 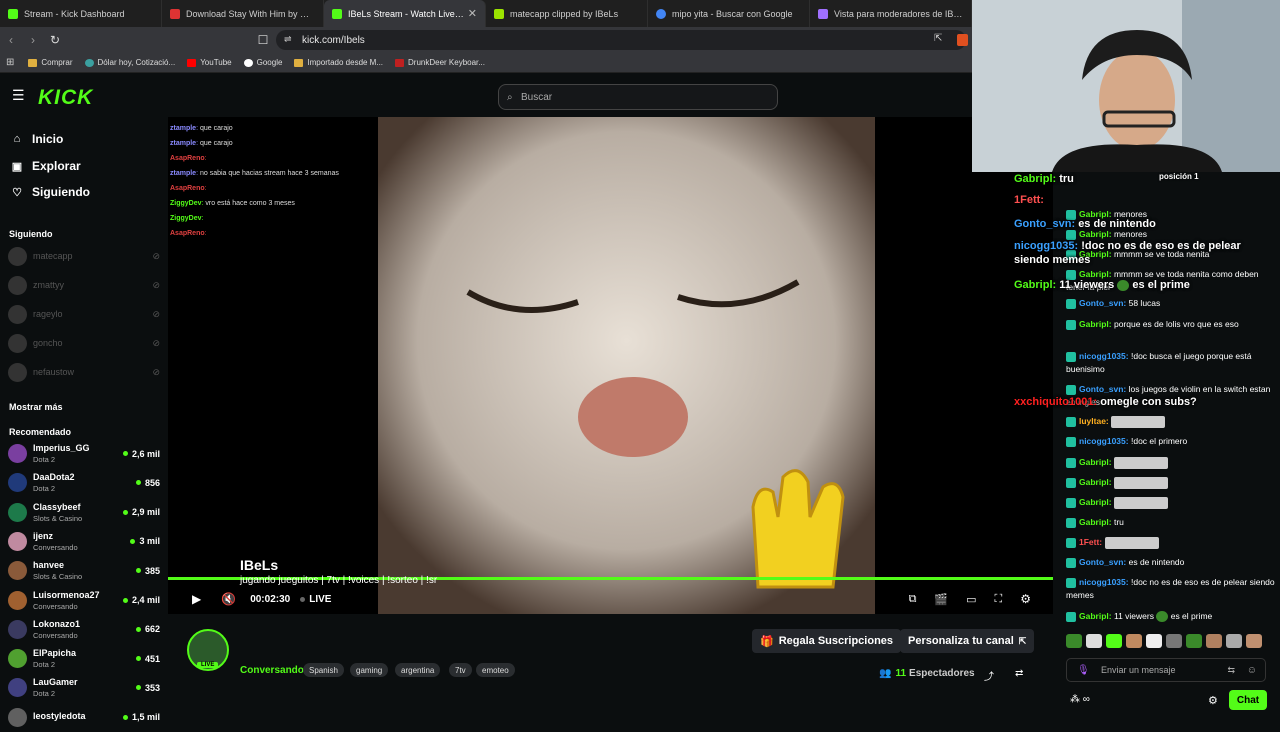 What do you see at coordinates (288, 39) in the screenshot?
I see `site-info-icon: ⇌` at bounding box center [288, 39].